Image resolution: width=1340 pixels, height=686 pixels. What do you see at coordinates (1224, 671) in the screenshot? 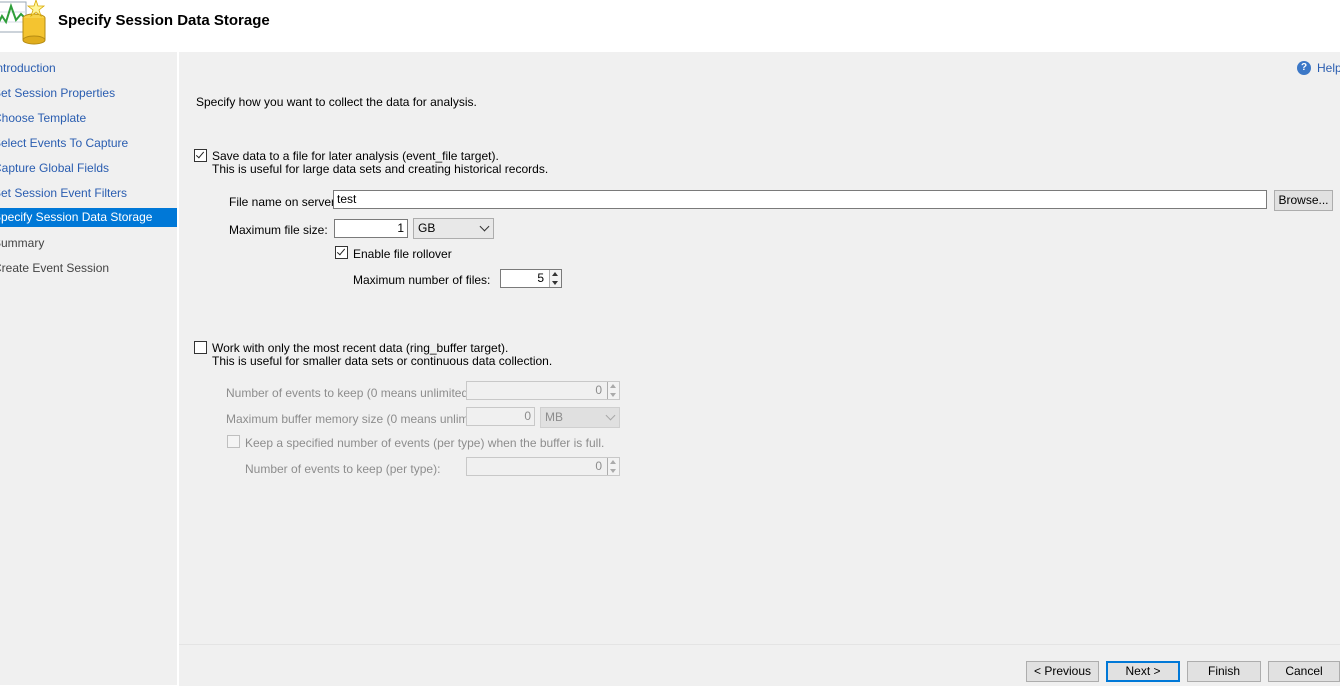
I see `finish-button: Finish` at bounding box center [1224, 671].